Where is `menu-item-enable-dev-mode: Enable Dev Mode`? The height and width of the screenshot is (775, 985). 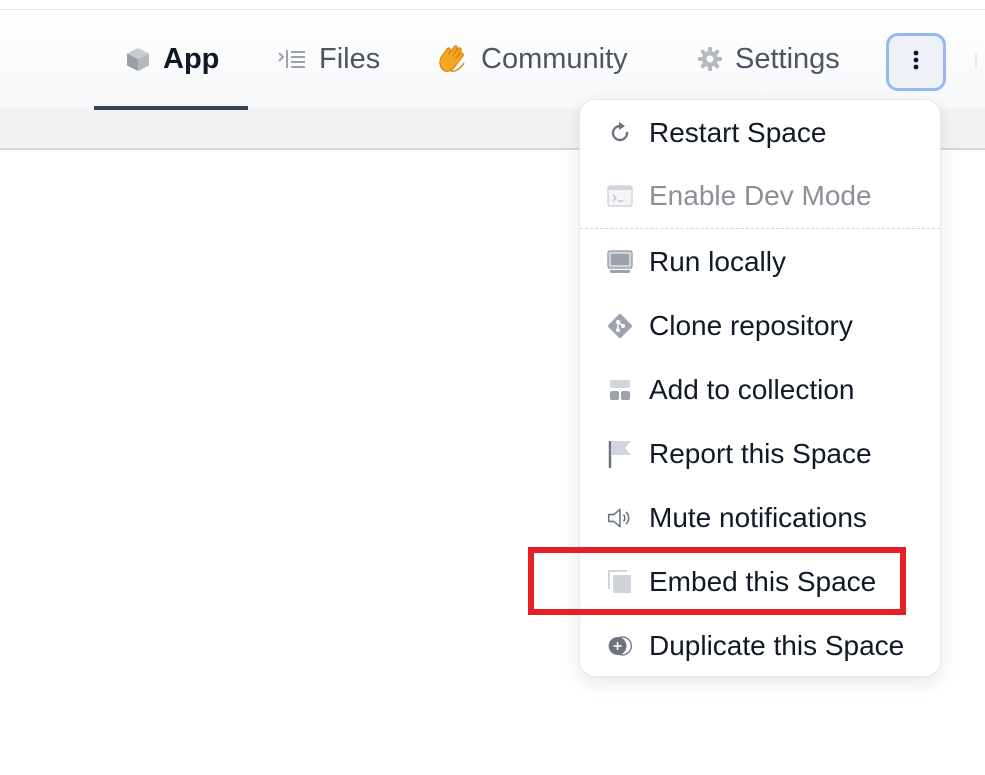 menu-item-enable-dev-mode: Enable Dev Mode is located at coordinates (760, 196).